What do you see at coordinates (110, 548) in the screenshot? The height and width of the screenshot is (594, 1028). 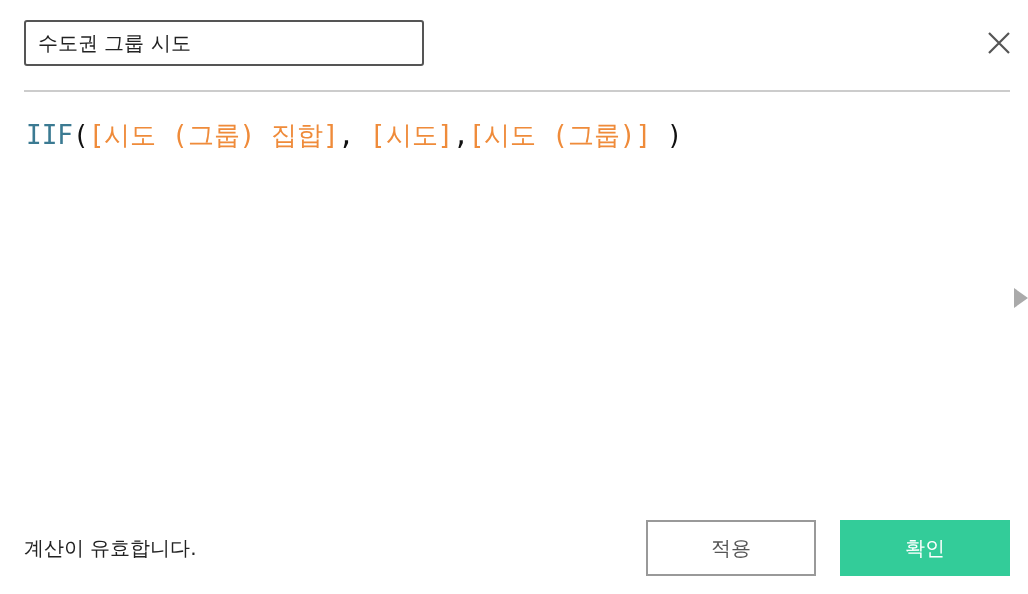 I see `validation-message: 계산이 유효합니다.` at bounding box center [110, 548].